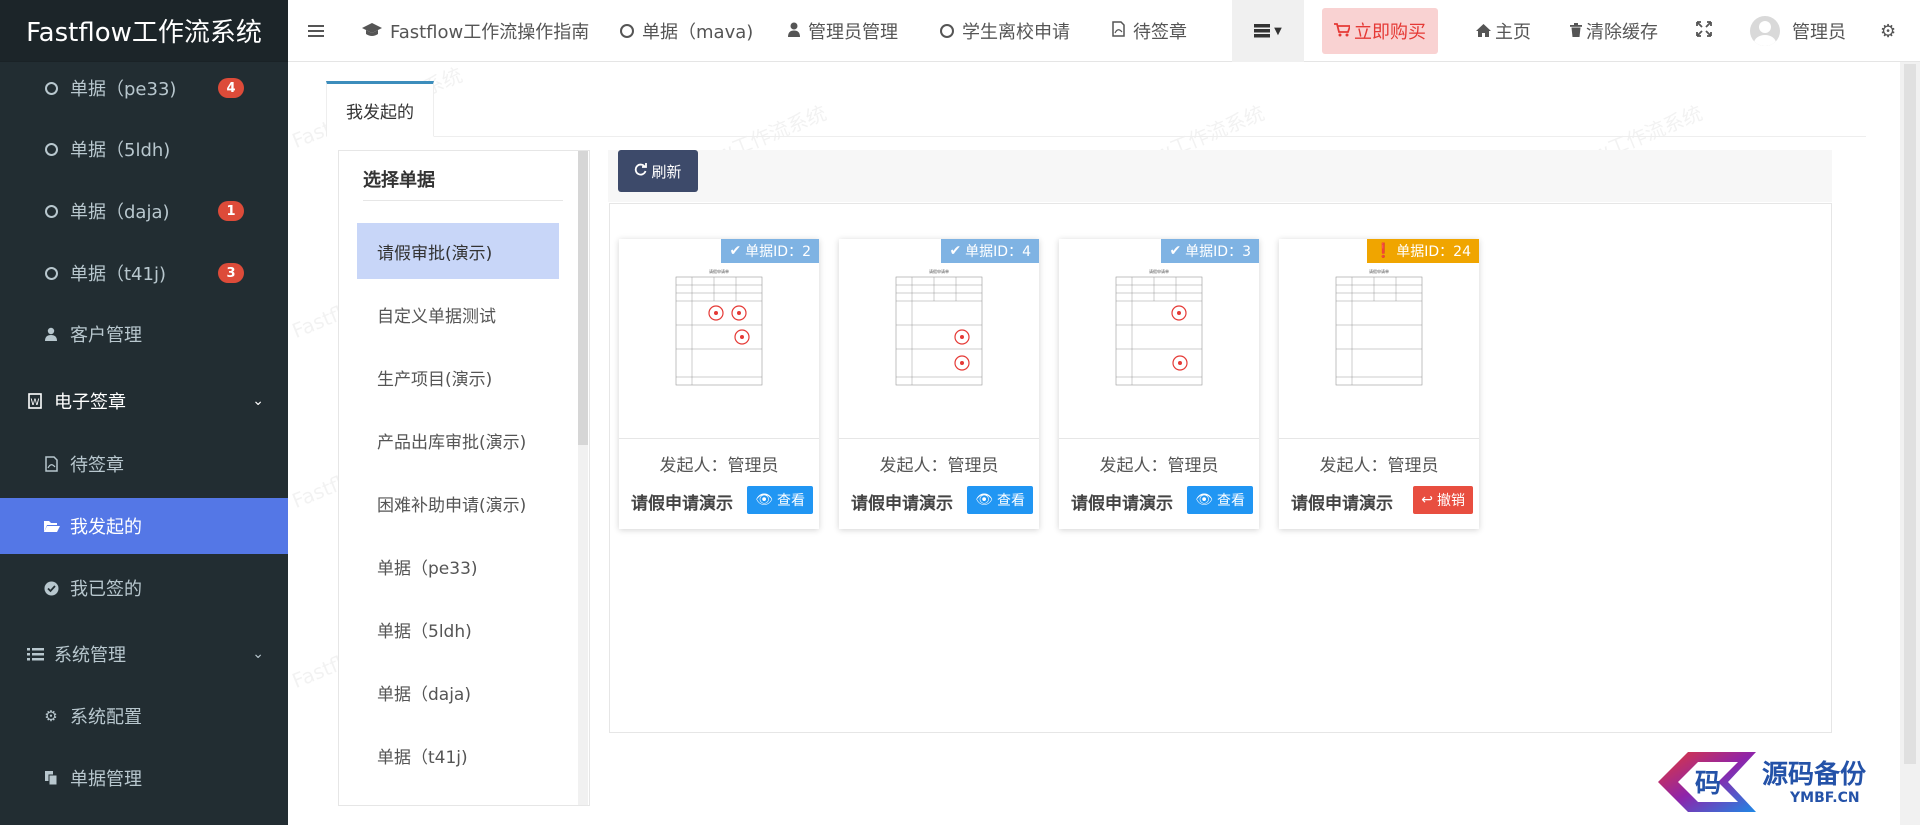 This screenshot has height=825, width=1920. I want to click on refresh-button: 刷新, so click(658, 171).